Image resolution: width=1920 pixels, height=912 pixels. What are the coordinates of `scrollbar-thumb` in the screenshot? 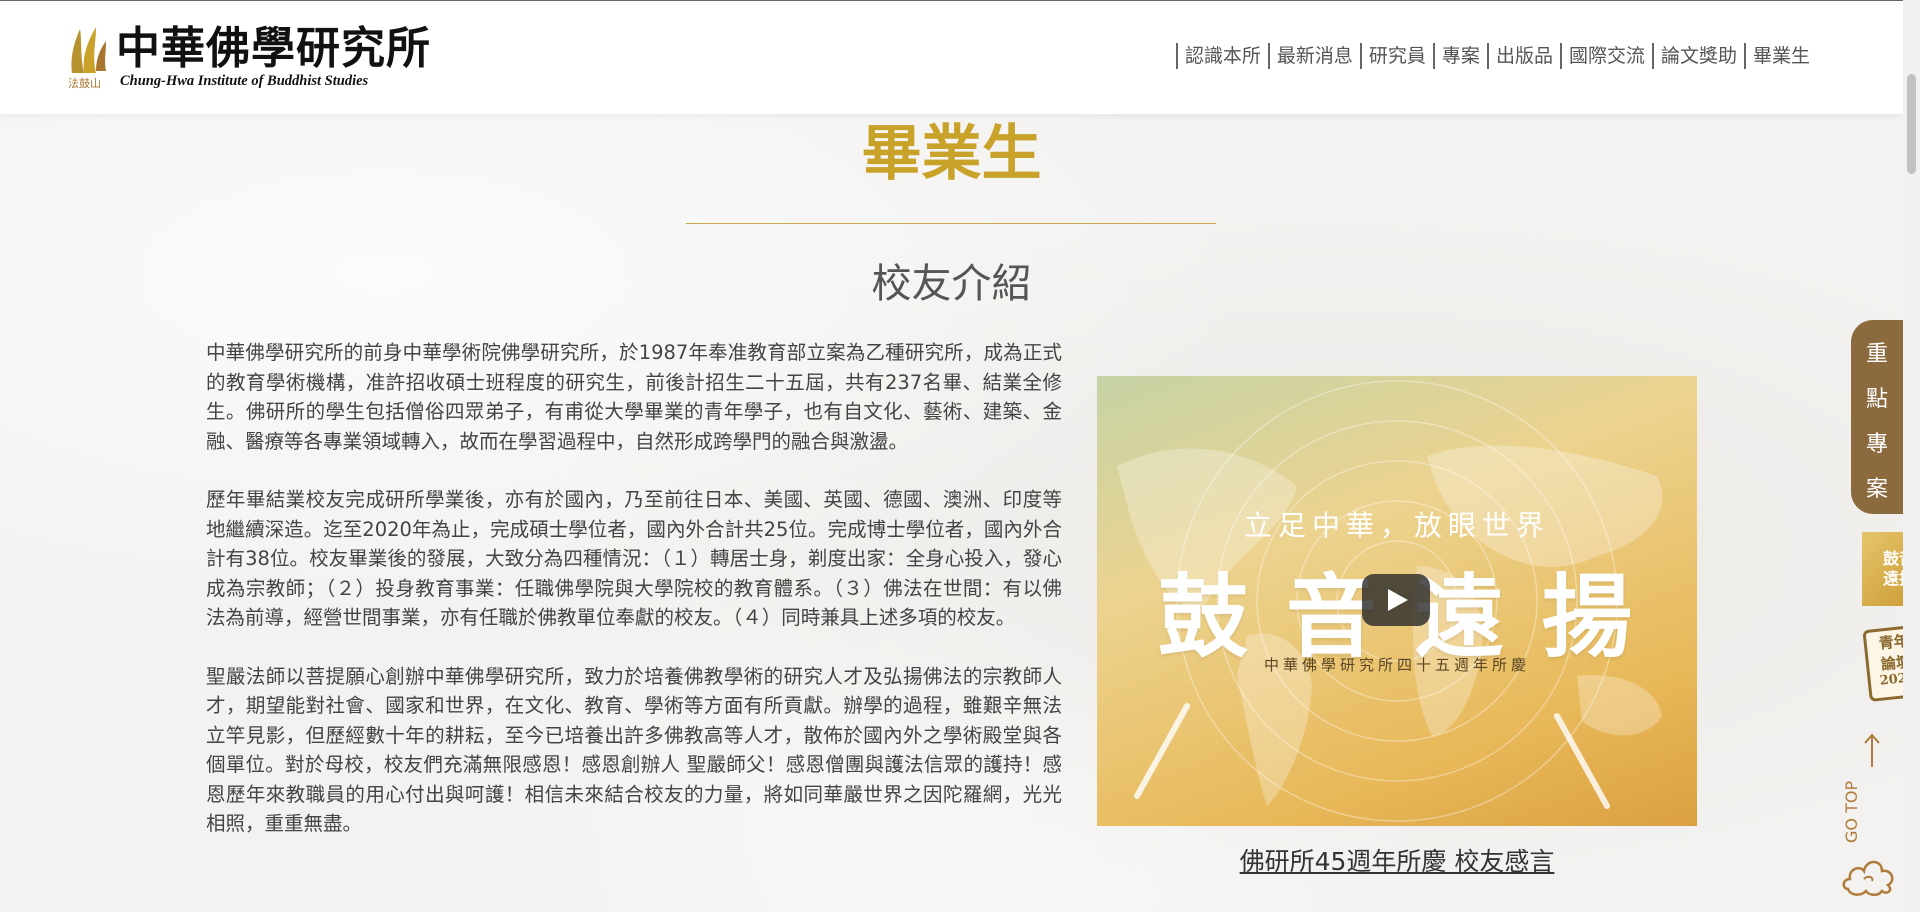 It's located at (1911, 124).